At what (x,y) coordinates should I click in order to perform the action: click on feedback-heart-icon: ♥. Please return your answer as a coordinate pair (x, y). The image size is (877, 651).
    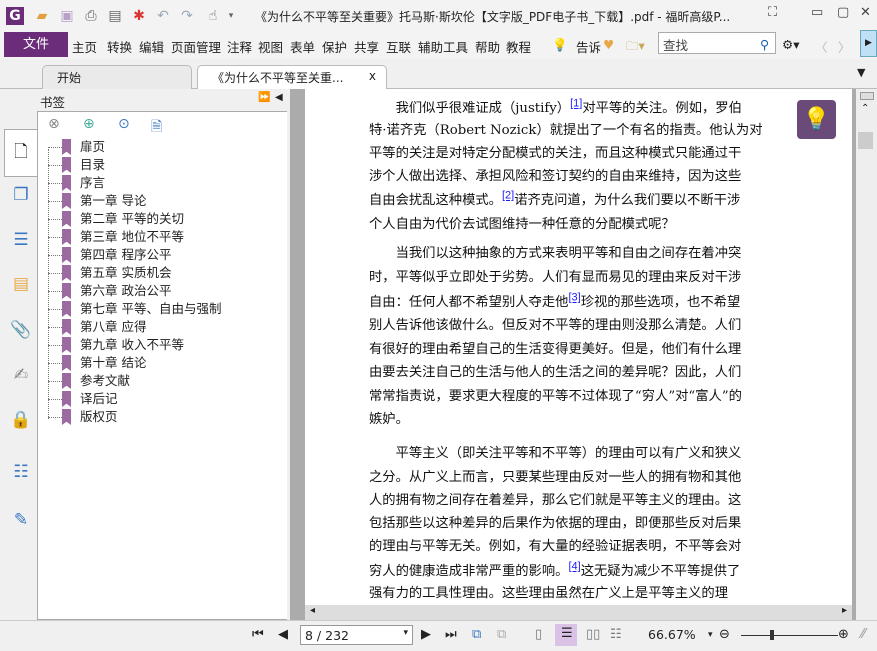
    Looking at the image, I should click on (608, 44).